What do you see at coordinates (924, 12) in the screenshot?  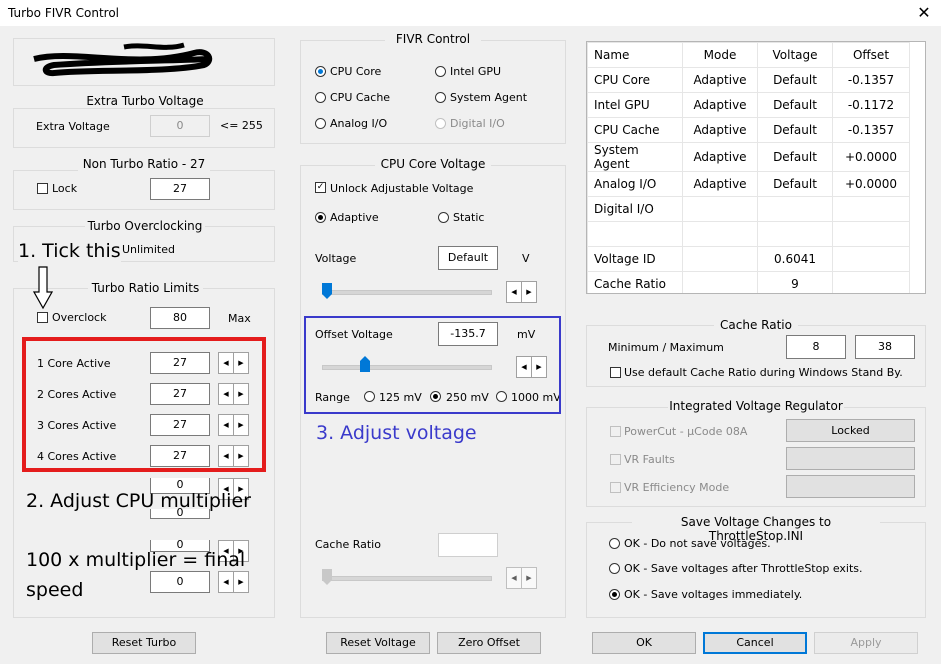 I see `close-icon: ✕` at bounding box center [924, 12].